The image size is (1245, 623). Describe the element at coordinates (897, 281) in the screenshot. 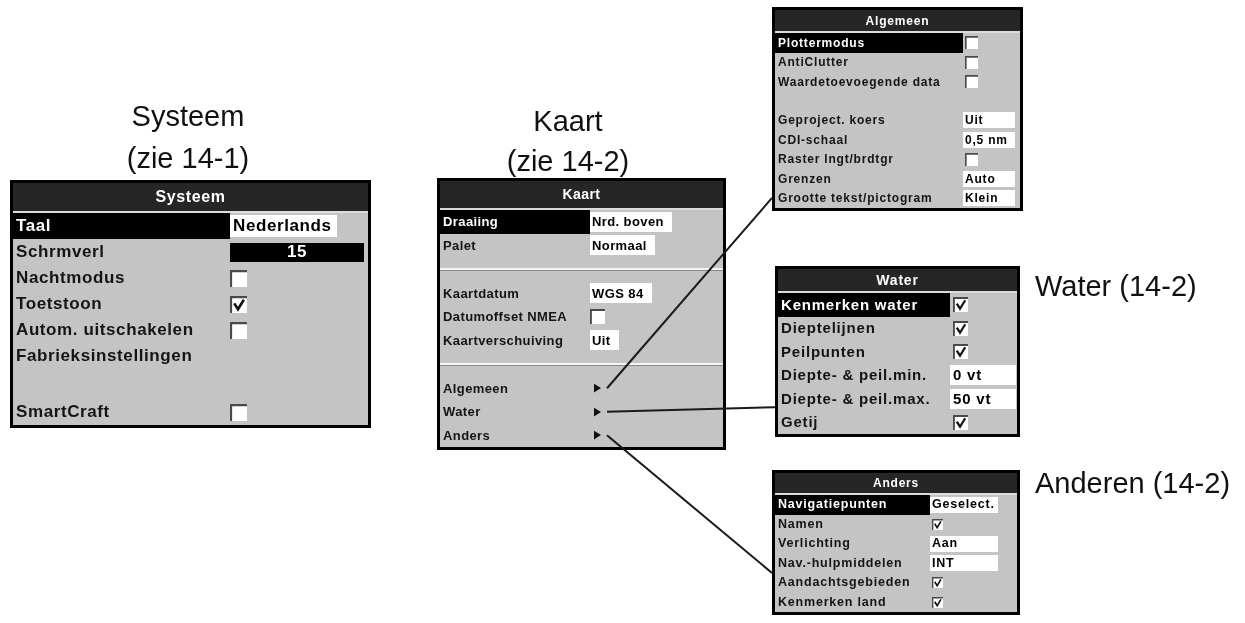

I see `panel-title: Water` at that location.